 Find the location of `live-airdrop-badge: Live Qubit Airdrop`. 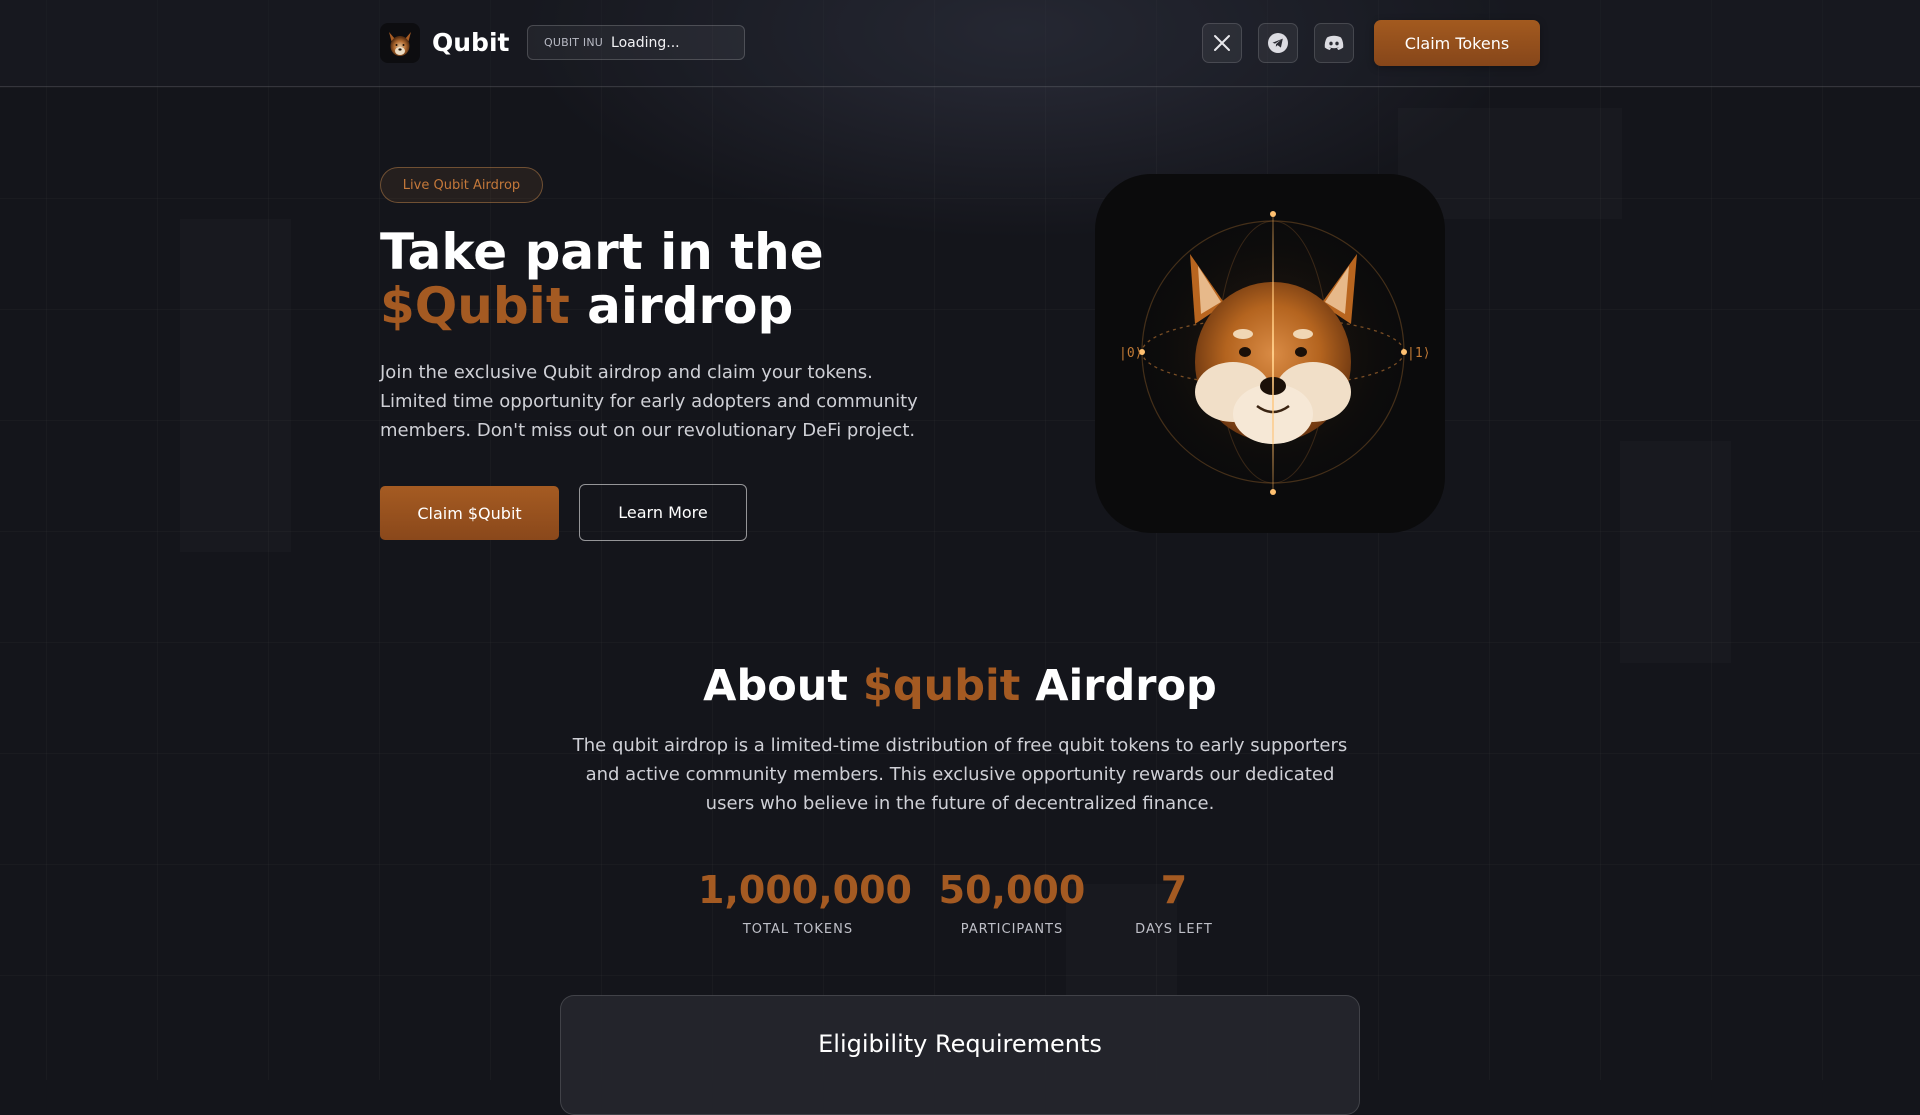

live-airdrop-badge: Live Qubit Airdrop is located at coordinates (461, 185).